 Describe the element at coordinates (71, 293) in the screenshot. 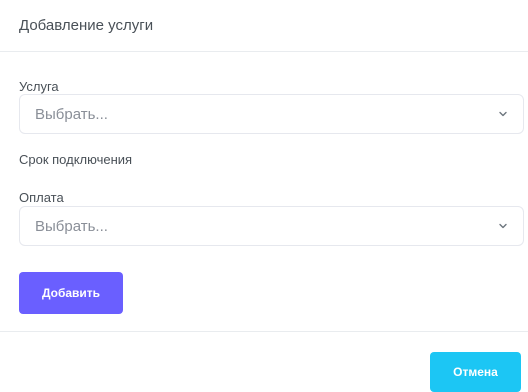

I see `add-button: Добавить` at that location.